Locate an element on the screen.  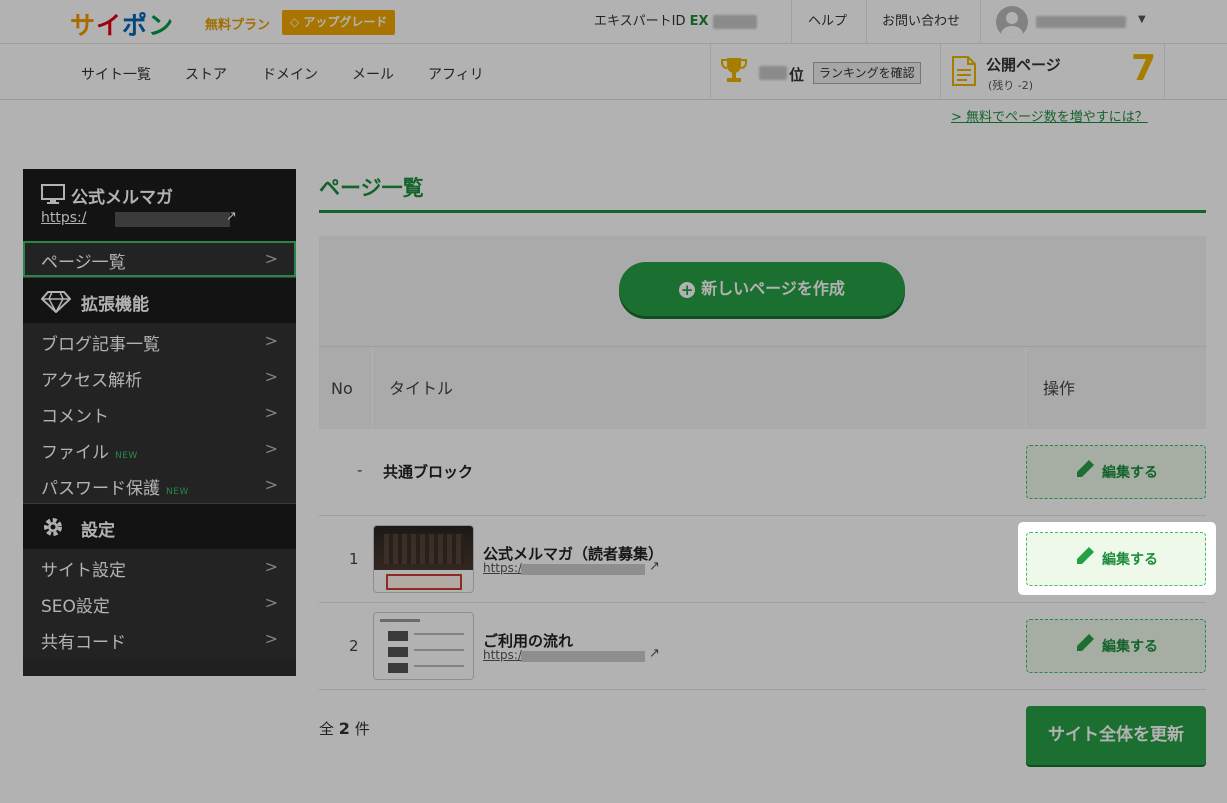
expert-id-label: エキスパートID is located at coordinates (640, 21).